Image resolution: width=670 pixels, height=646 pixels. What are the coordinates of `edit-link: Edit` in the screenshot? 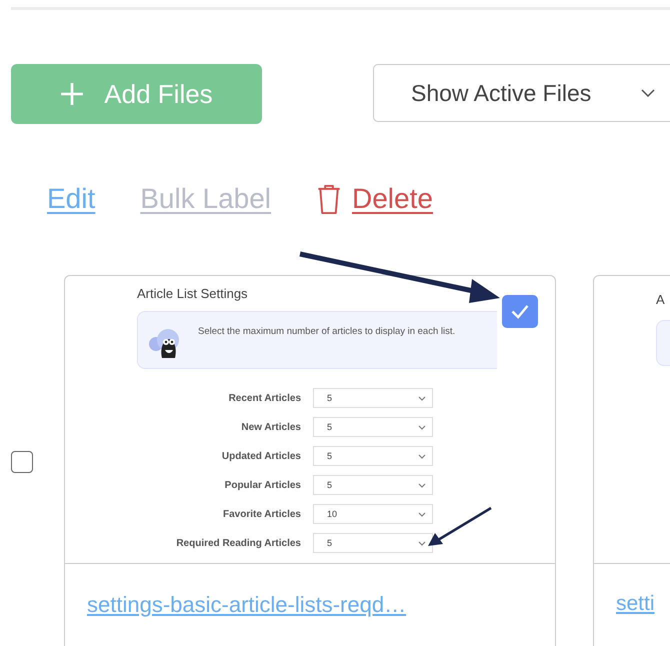 It's located at (71, 199).